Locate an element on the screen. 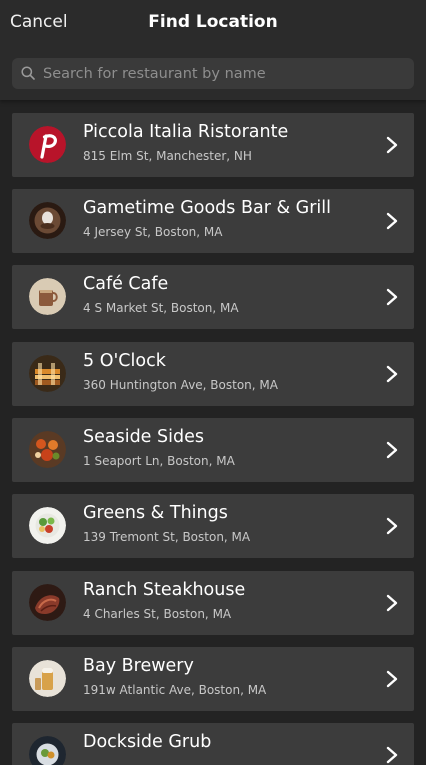 The image size is (426, 765). restaurant-name: Bay Brewery is located at coordinates (138, 666).